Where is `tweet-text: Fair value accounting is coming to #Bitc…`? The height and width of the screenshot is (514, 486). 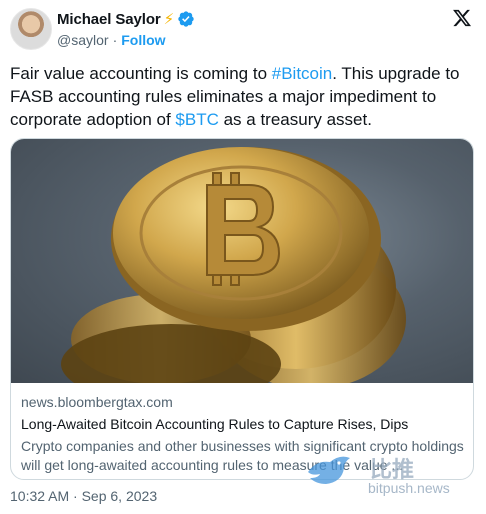
tweet-text: Fair value accounting is coming to #Bitc… is located at coordinates (243, 96).